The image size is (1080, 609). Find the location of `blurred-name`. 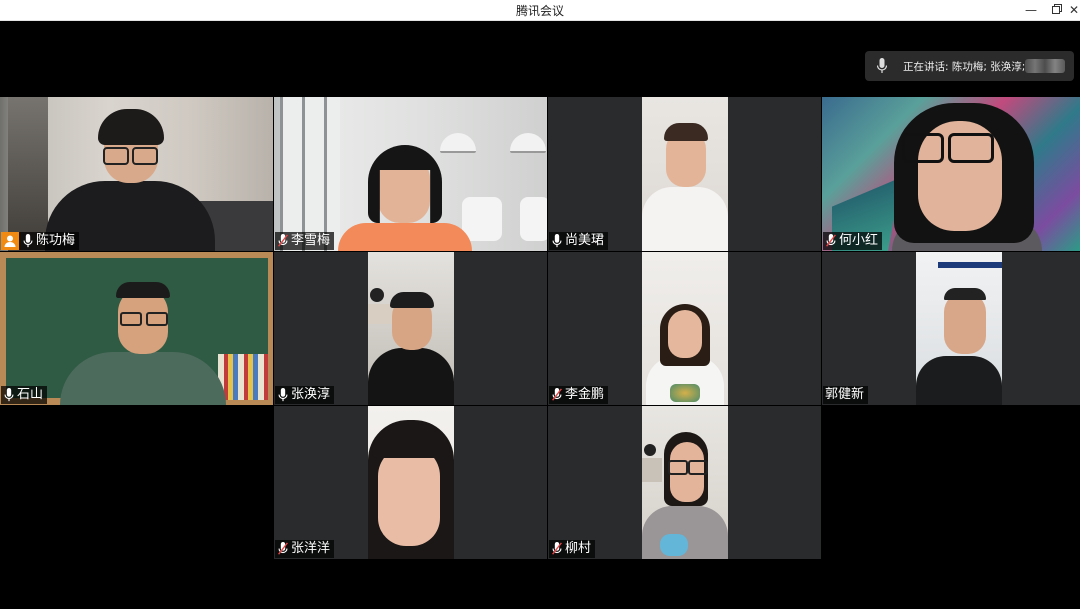

blurred-name is located at coordinates (1045, 66).